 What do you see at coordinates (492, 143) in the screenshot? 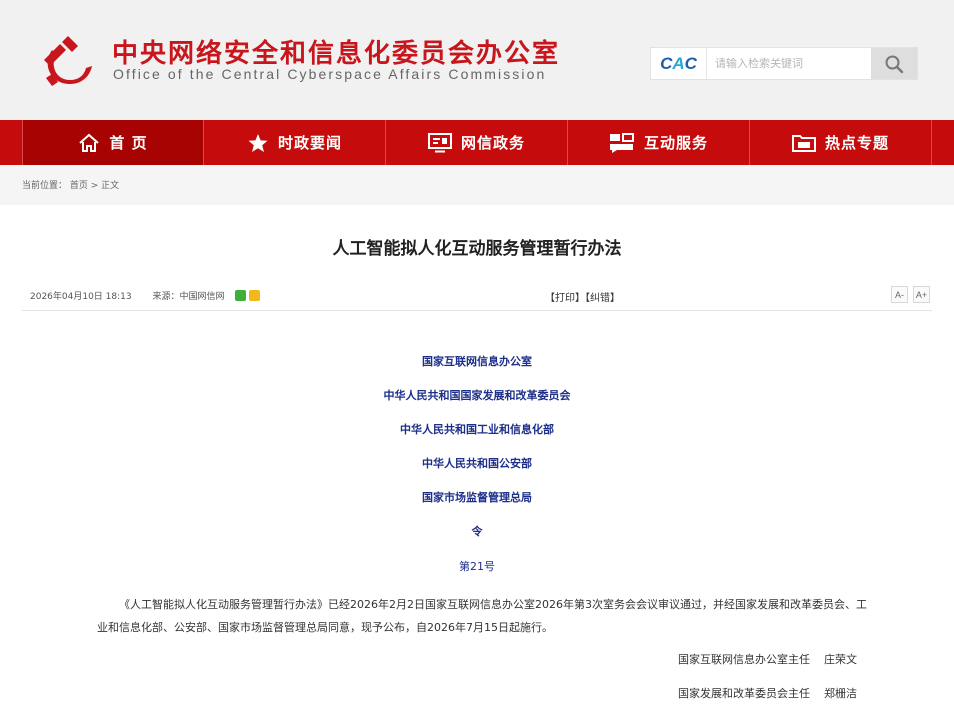
I see `nav-item-label: 网信政务` at bounding box center [492, 143].